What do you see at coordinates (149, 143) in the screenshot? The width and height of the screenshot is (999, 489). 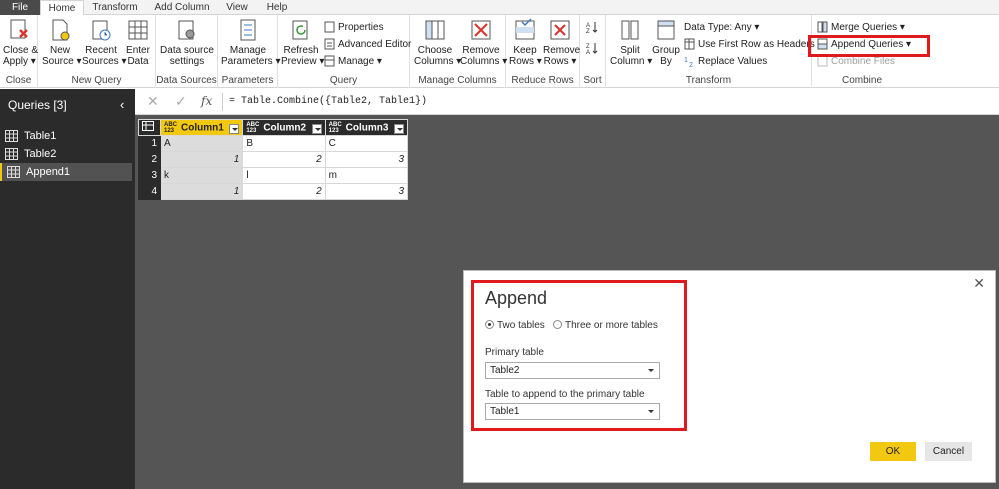 I see `row-number: 1` at bounding box center [149, 143].